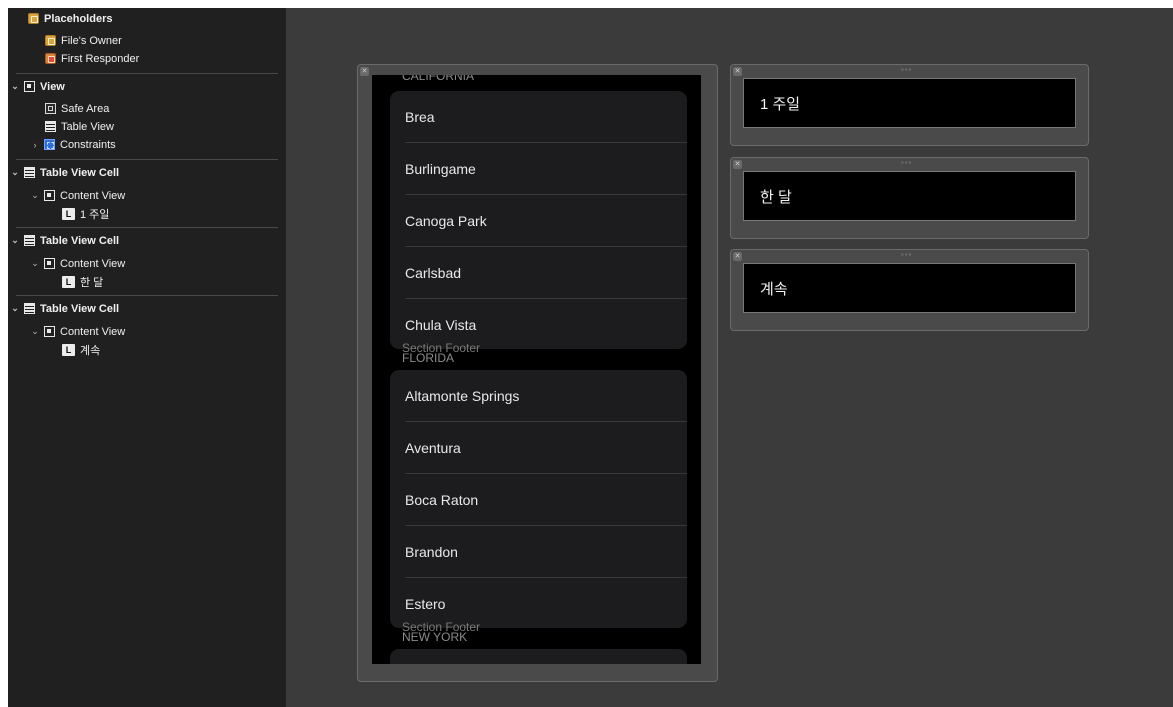  I want to click on outline-item-first-responder: First Responder, so click(92, 58).